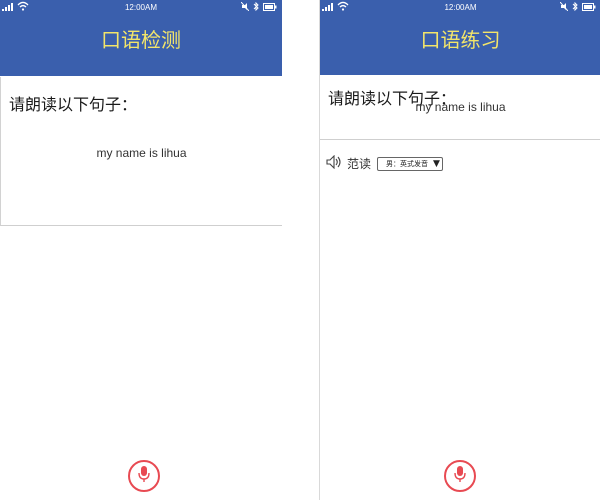 The height and width of the screenshot is (500, 600). Describe the element at coordinates (359, 163) in the screenshot. I see `sample-reading-label: 范读` at that location.